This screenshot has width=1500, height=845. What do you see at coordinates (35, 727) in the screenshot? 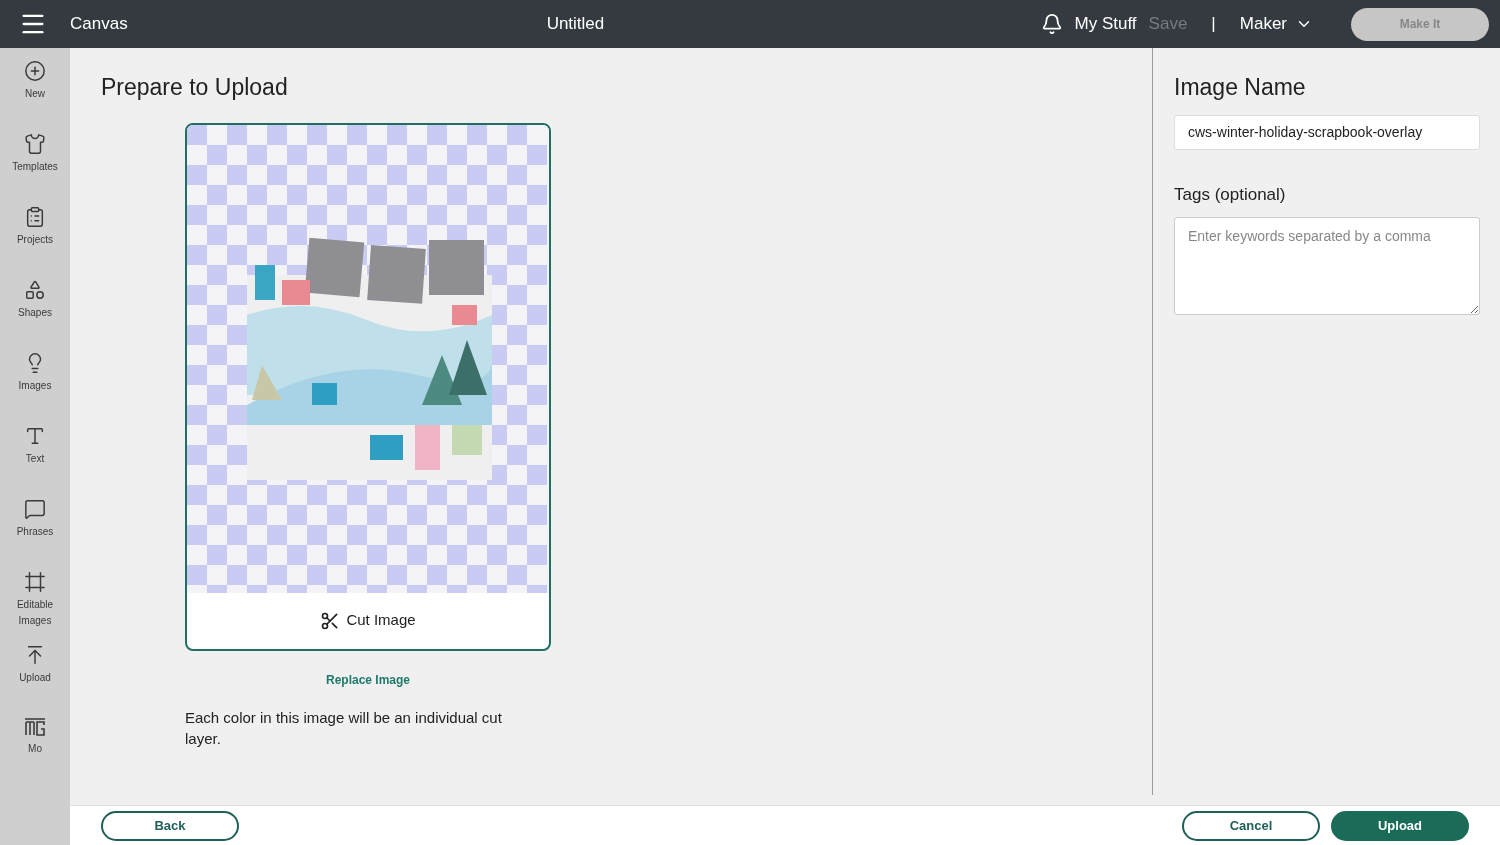
I see `monogram-icon` at bounding box center [35, 727].